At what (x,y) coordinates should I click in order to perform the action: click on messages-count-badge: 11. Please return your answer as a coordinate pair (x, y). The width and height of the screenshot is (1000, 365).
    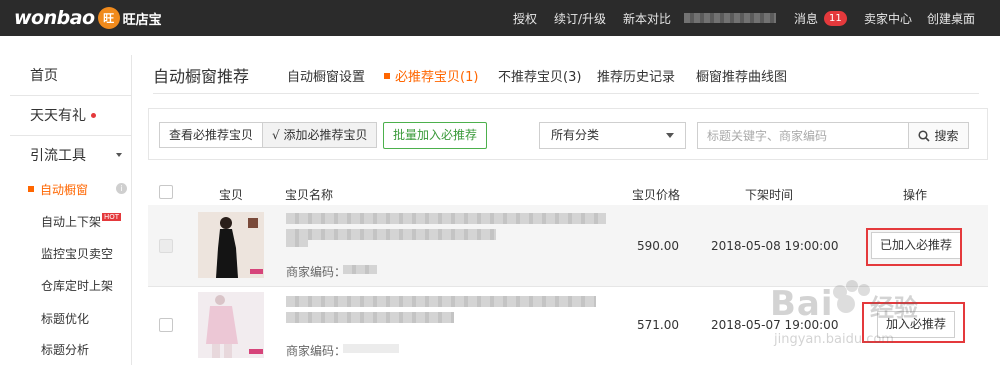
    Looking at the image, I should click on (835, 18).